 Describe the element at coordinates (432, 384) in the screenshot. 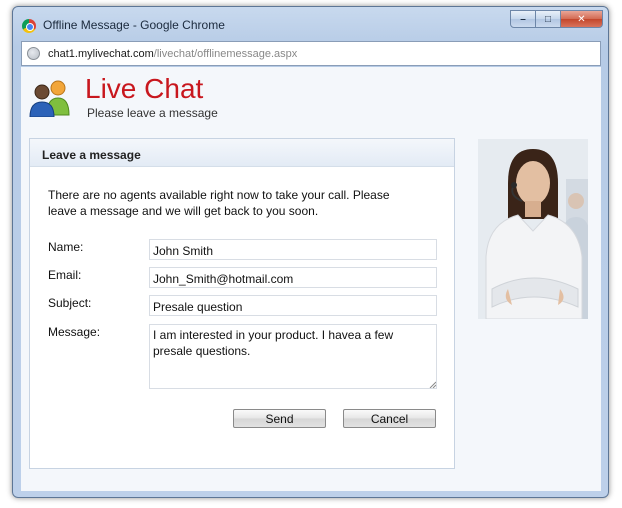

I see `resize-grip-icon` at that location.